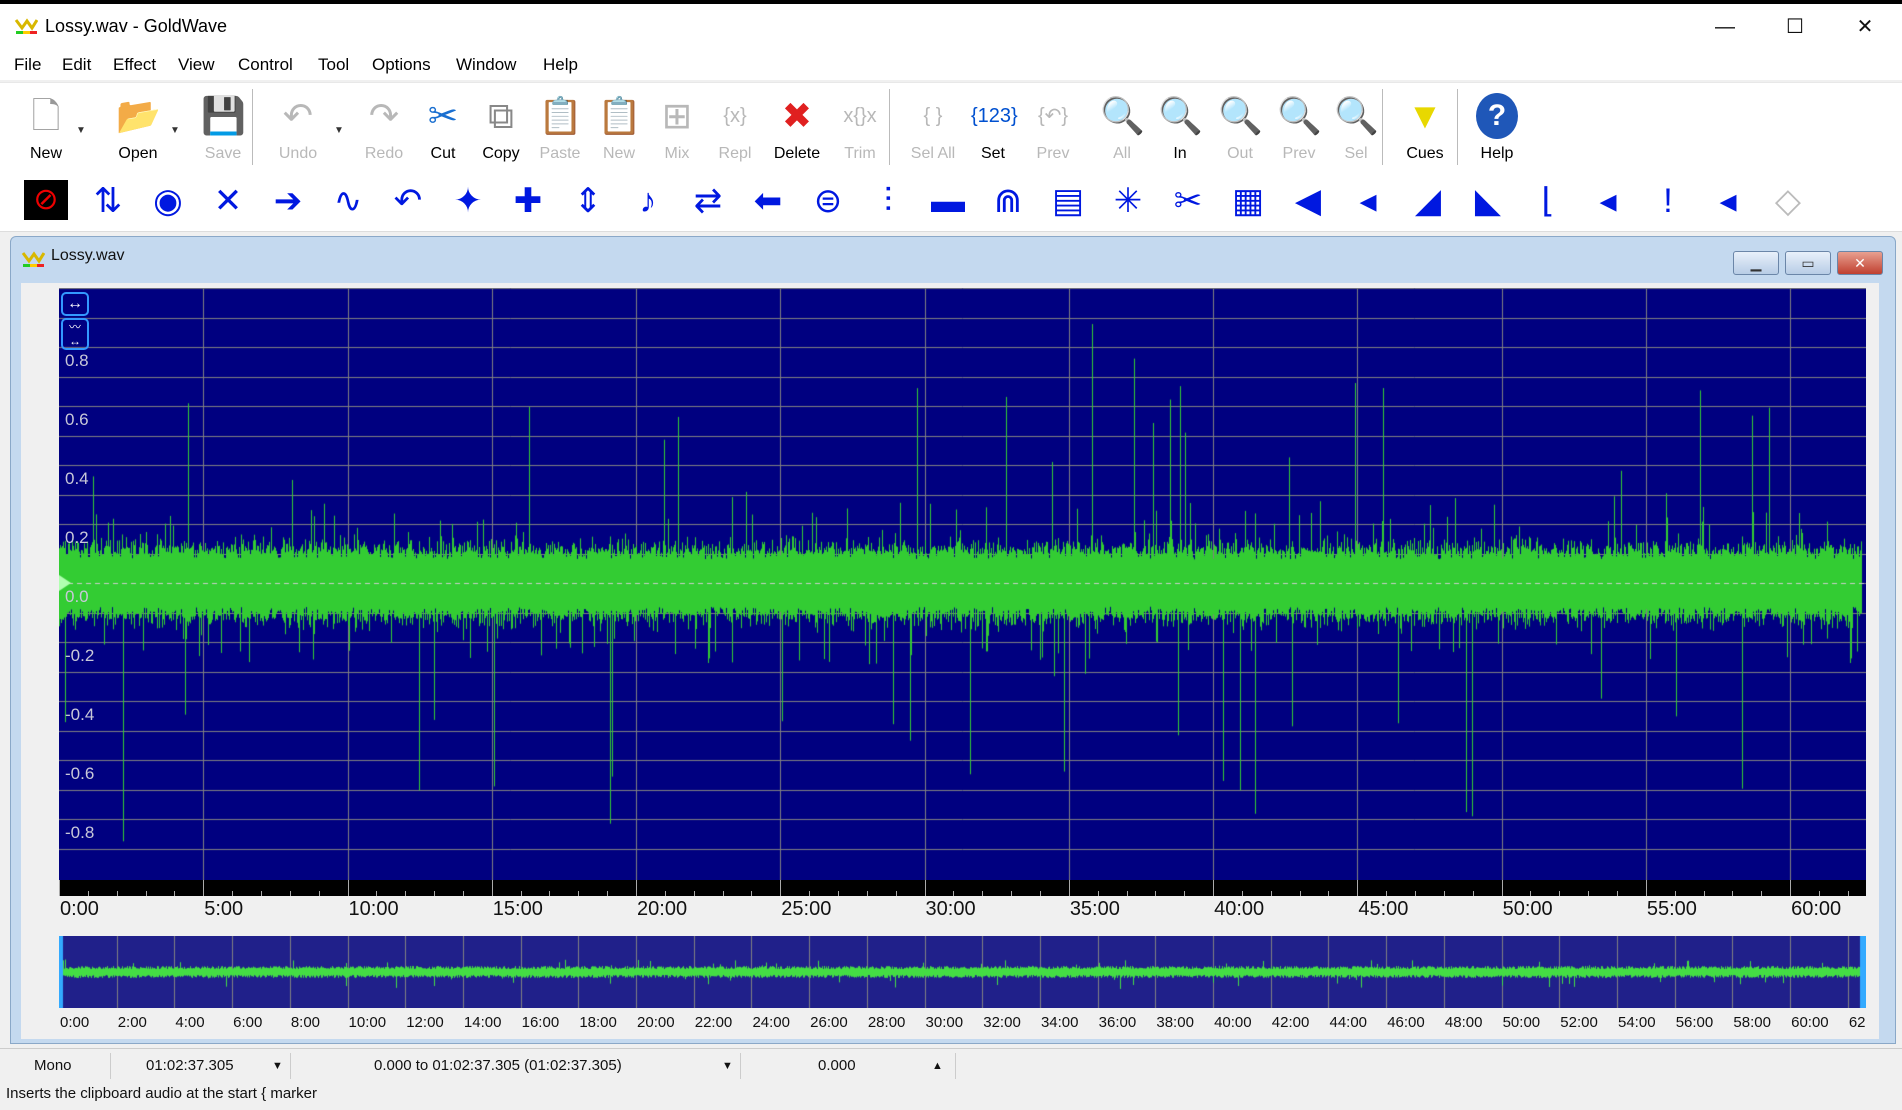  Describe the element at coordinates (1188, 201) in the screenshot. I see `noise-icon: ✂` at that location.